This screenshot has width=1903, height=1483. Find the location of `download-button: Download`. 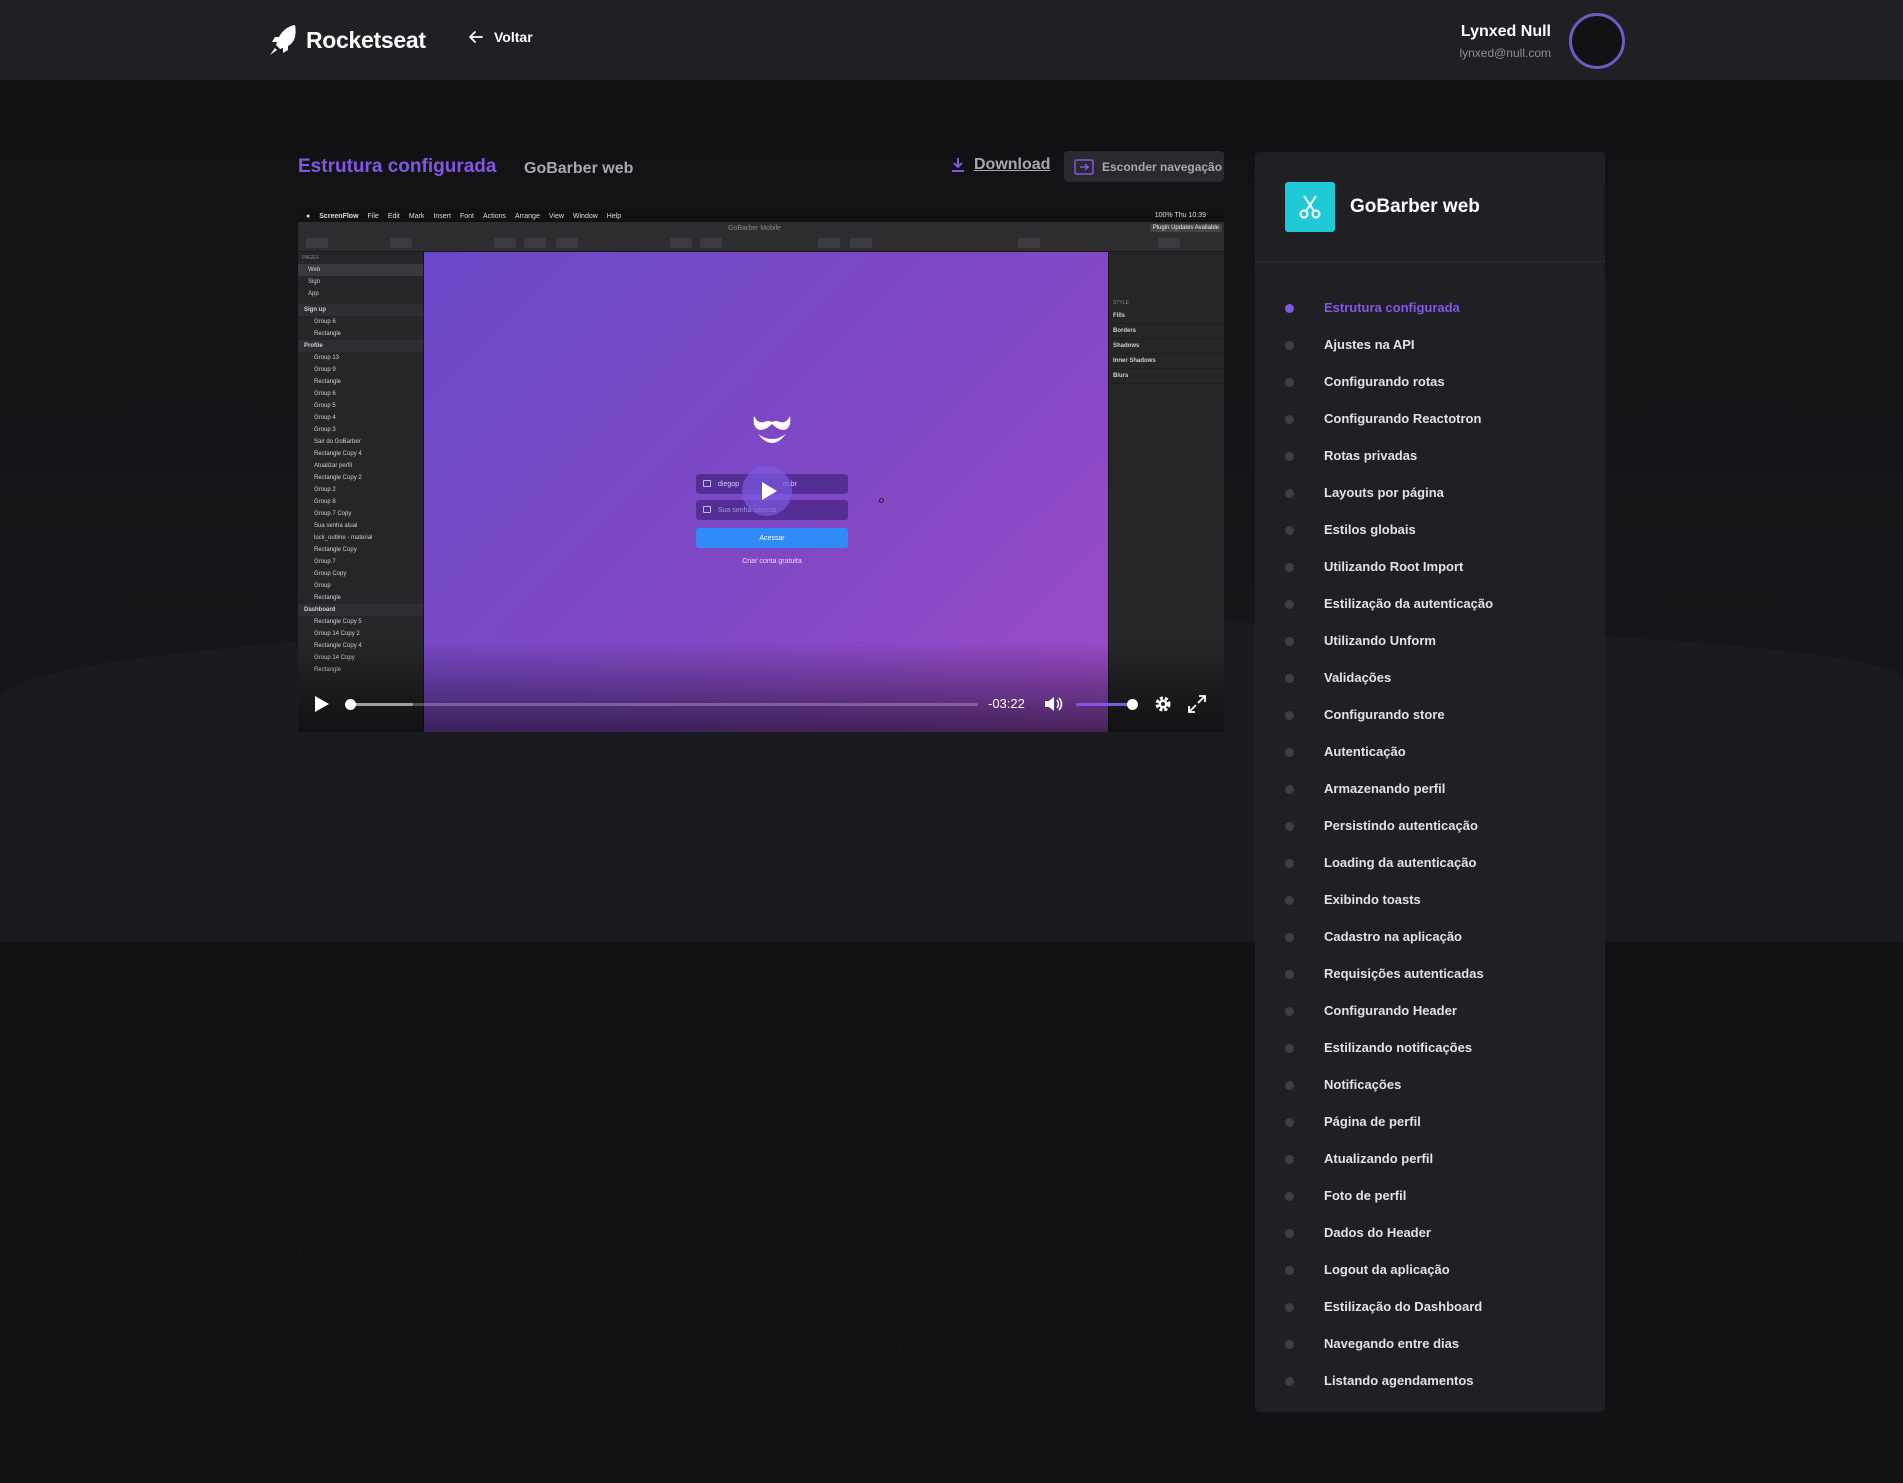

download-button: Download is located at coordinates (1000, 165).